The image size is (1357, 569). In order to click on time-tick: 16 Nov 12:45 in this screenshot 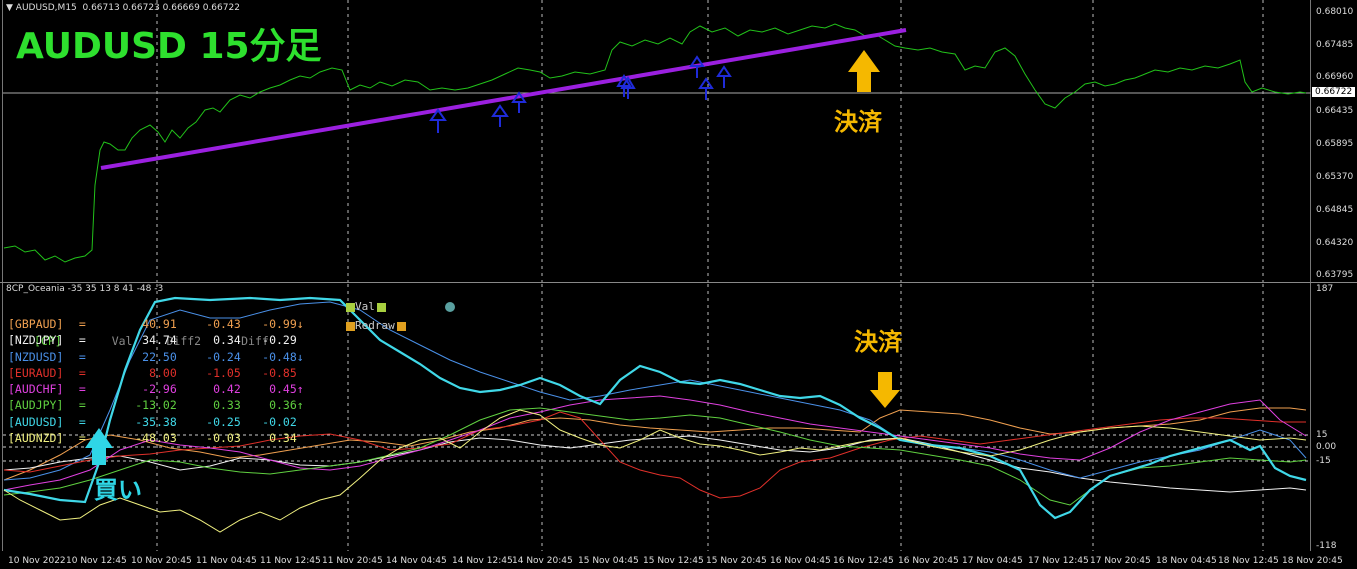, I will do `click(863, 561)`.